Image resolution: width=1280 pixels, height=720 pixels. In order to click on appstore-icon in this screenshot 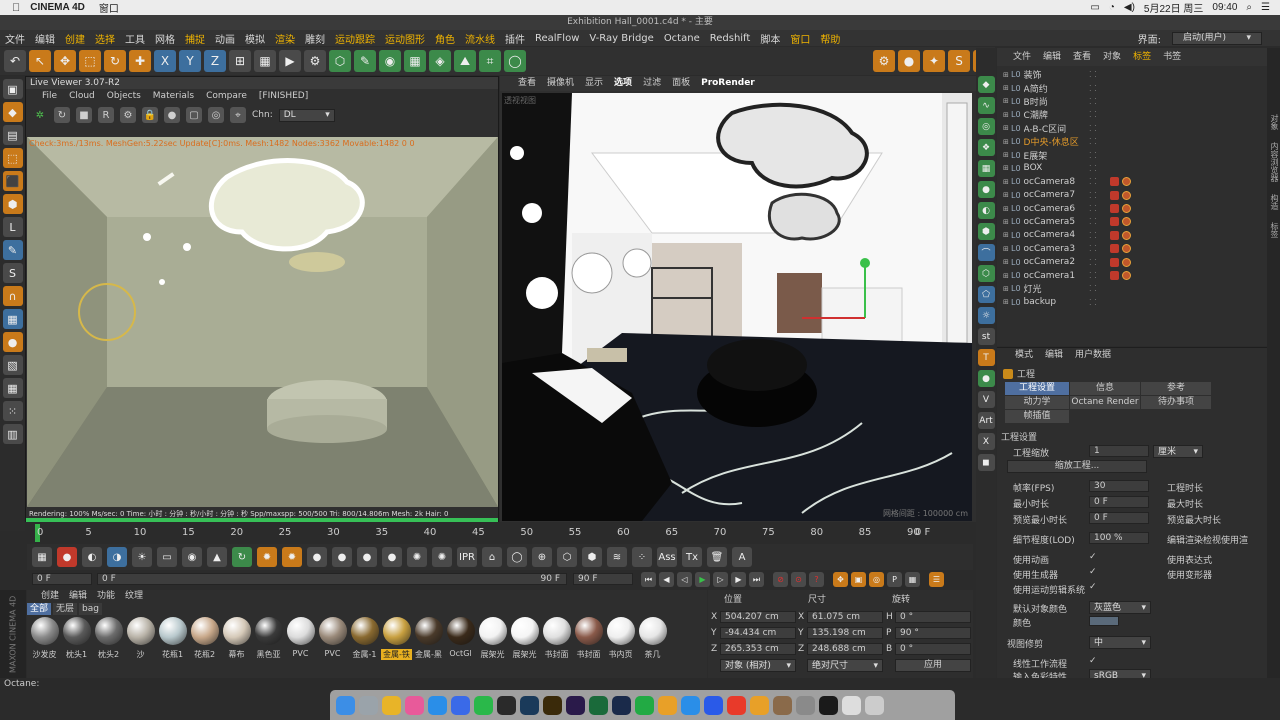, I will do `click(690, 705)`.